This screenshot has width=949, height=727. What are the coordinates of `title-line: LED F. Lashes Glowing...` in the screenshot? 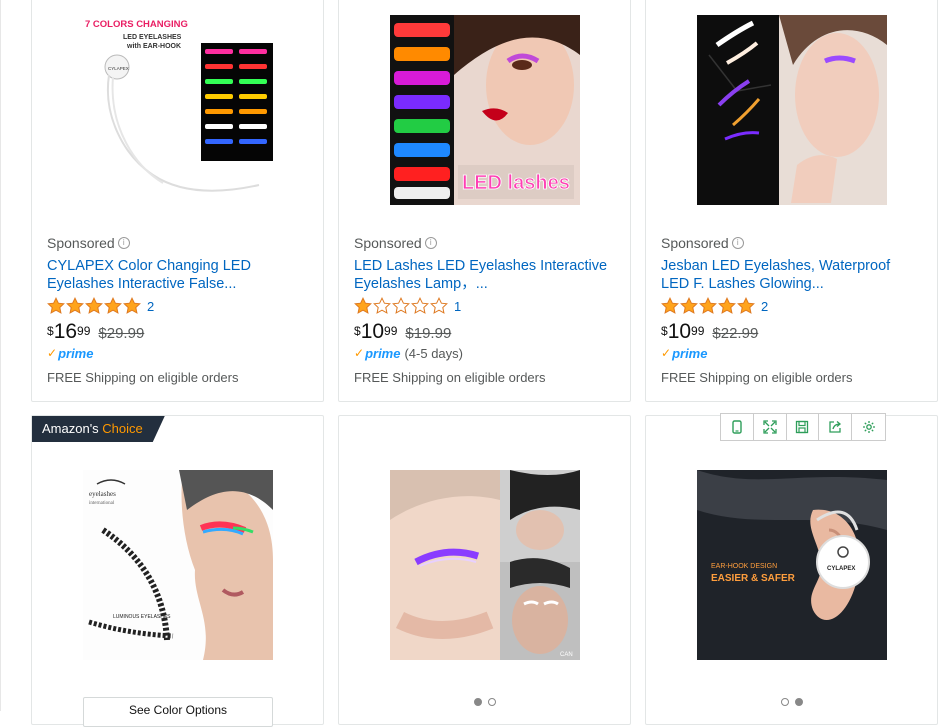 It's located at (742, 284).